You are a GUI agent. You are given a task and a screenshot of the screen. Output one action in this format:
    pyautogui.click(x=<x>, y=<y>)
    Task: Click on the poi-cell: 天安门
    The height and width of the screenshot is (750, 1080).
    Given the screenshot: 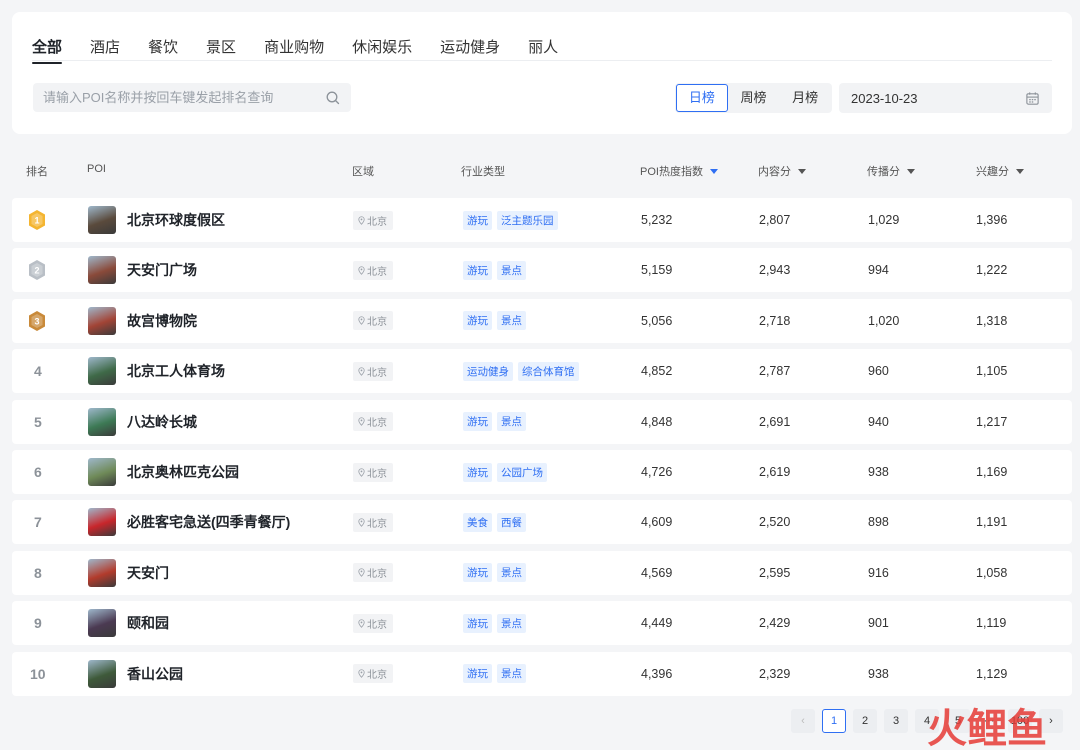 What is the action you would take?
    pyautogui.click(x=128, y=573)
    